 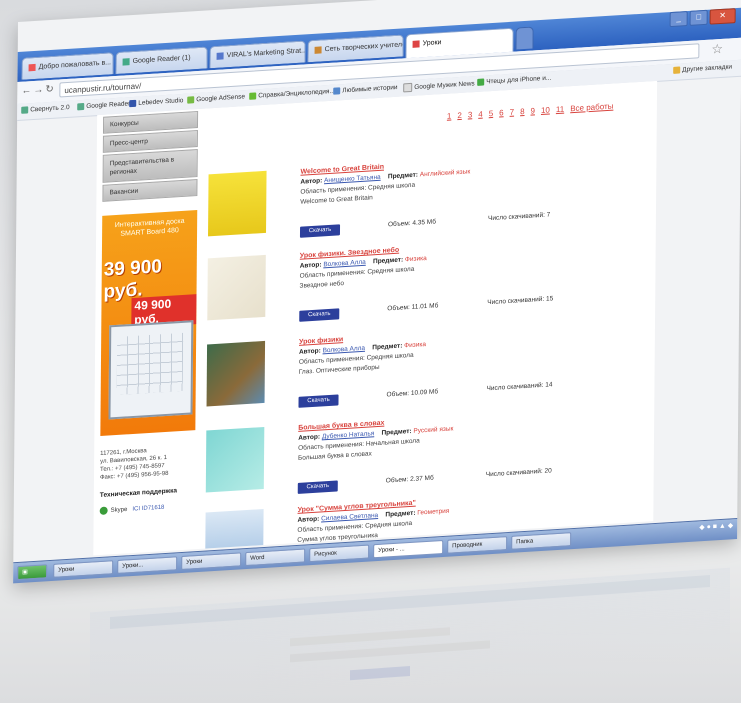 I want to click on author-link: Анищенко Татьяна, so click(x=352, y=179).